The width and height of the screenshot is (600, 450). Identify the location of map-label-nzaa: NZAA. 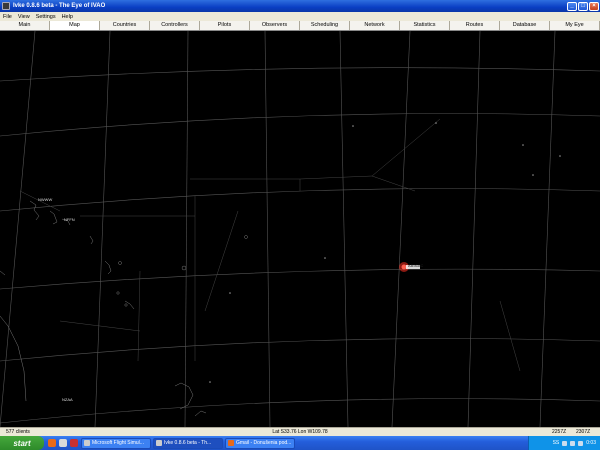
(67, 399).